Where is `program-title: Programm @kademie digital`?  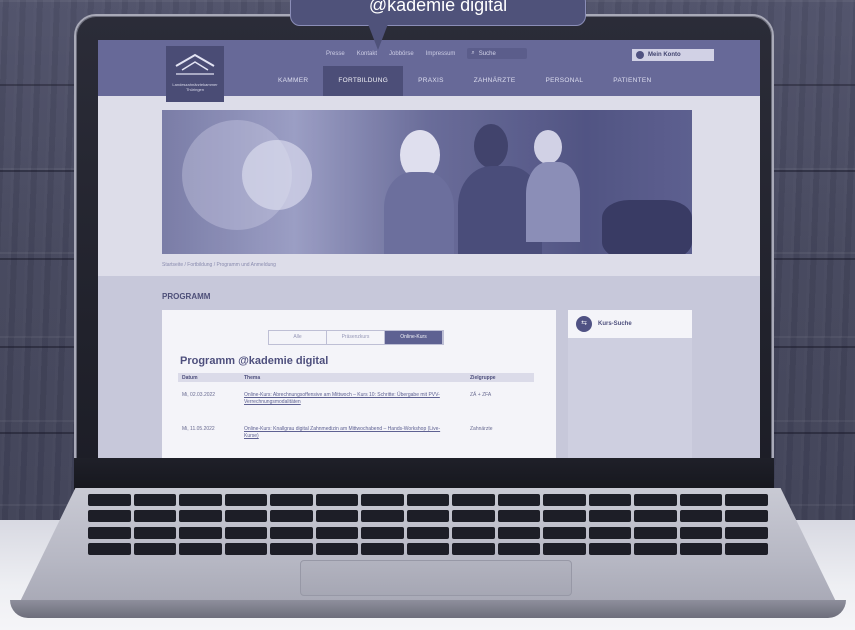 program-title: Programm @kademie digital is located at coordinates (254, 361).